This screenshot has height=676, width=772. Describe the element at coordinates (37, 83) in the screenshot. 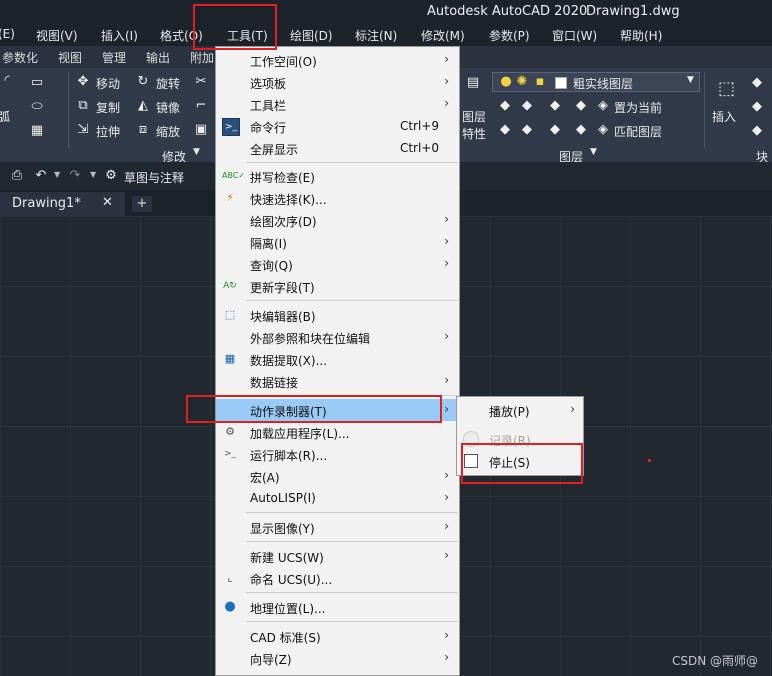

I see `rectangle-icon: ▭` at that location.